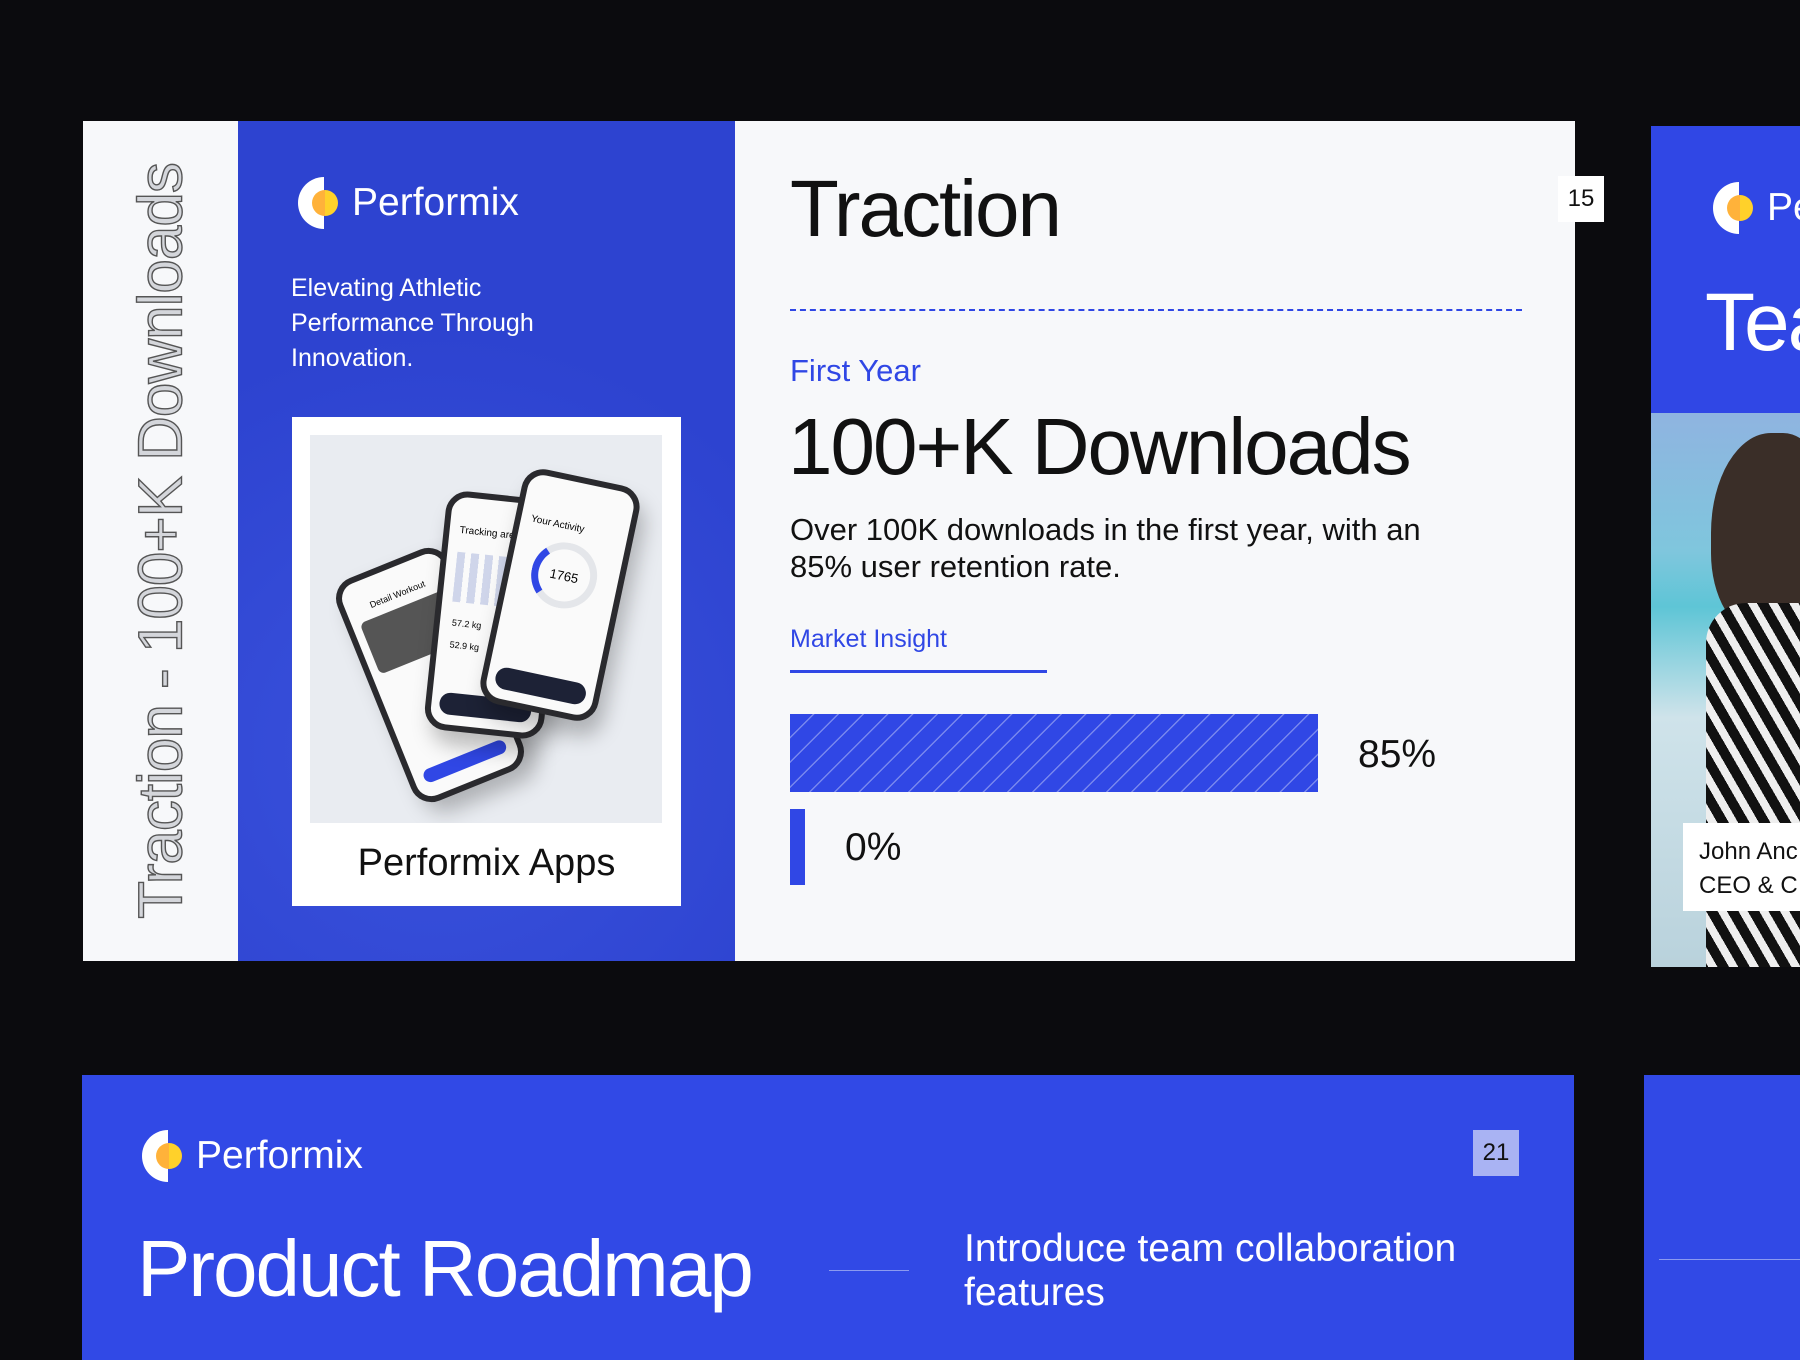 The width and height of the screenshot is (1800, 1360). I want to click on brand-logo: Pe, so click(1756, 208).